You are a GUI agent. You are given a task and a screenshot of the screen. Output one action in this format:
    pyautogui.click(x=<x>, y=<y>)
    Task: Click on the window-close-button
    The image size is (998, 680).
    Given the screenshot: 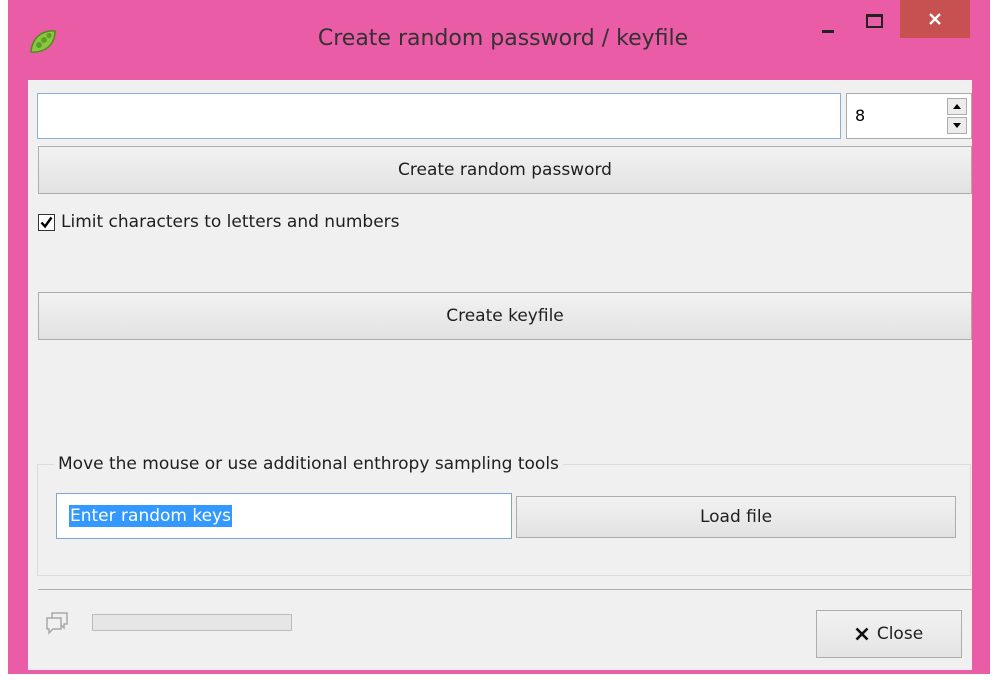 What is the action you would take?
    pyautogui.click(x=935, y=19)
    